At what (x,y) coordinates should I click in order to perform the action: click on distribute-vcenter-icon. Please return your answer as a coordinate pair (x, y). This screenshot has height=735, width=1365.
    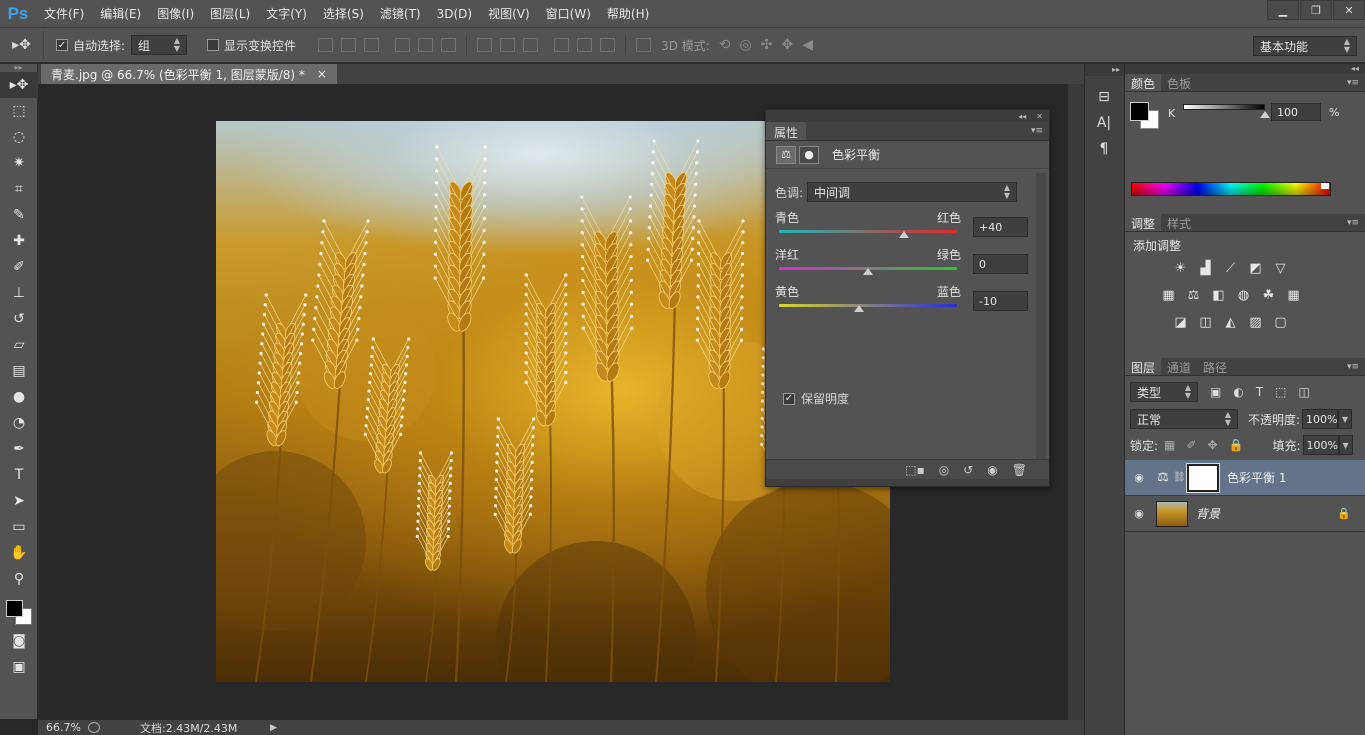
    Looking at the image, I should click on (508, 45).